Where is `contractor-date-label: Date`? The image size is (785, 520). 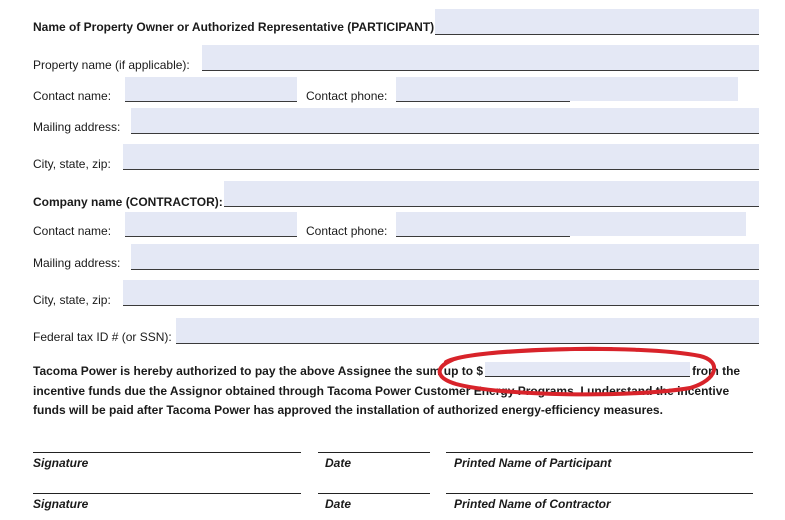 contractor-date-label: Date is located at coordinates (338, 504).